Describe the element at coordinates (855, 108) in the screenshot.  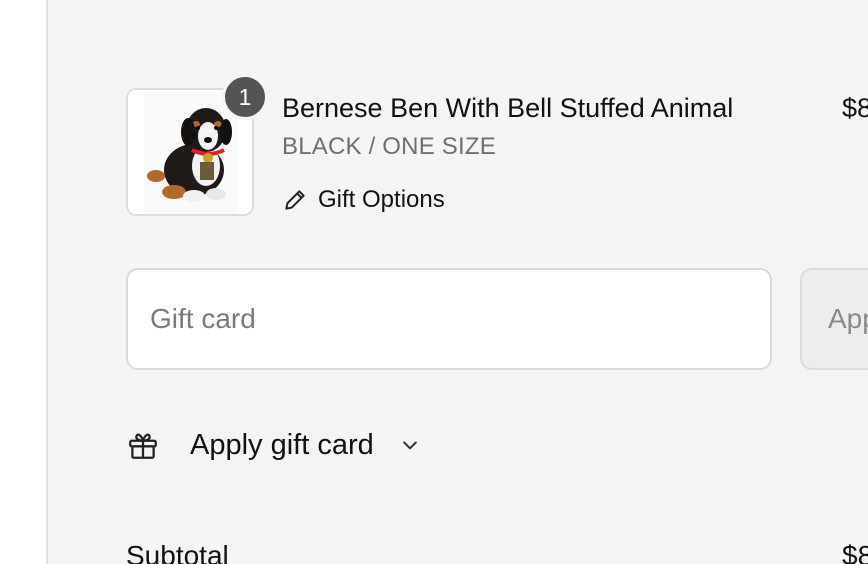
I see `product-price: $8` at that location.